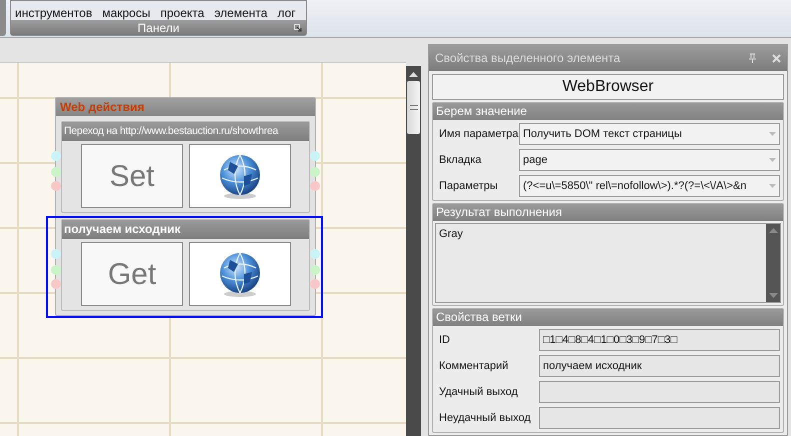 This screenshot has width=791, height=436. Describe the element at coordinates (54, 13) in the screenshot. I see `ribbon-button: инструментов` at that location.